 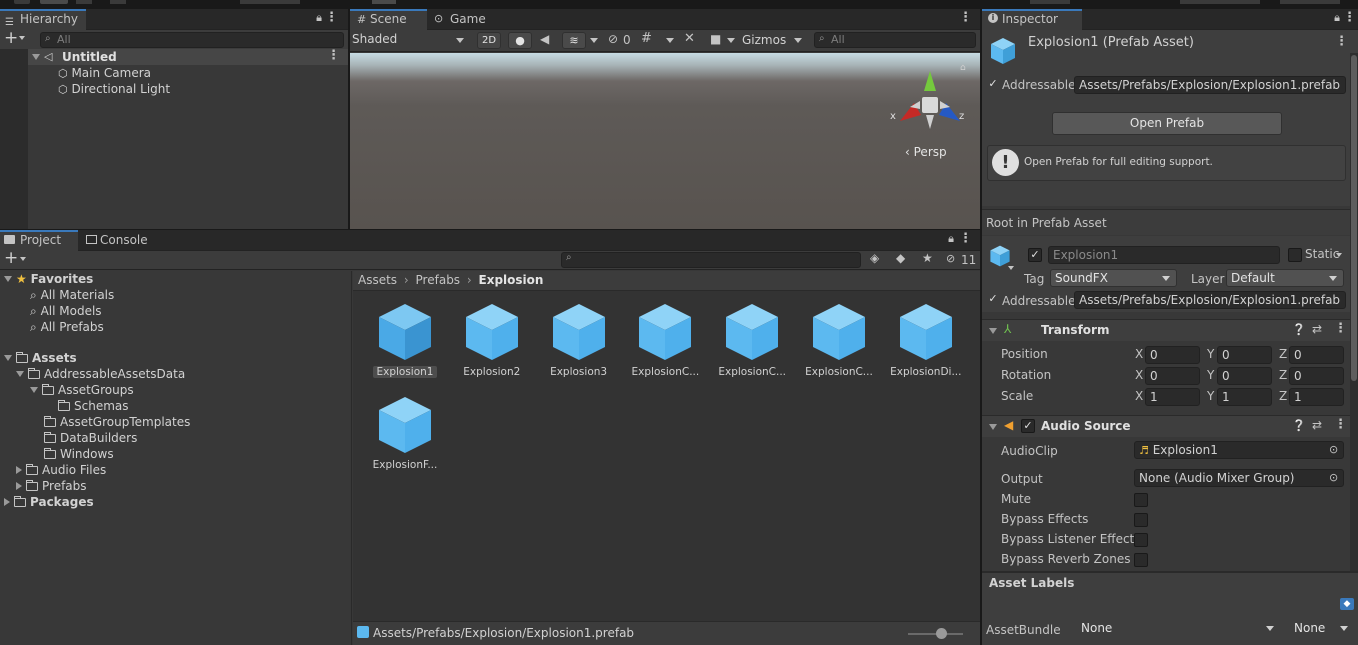 I want to click on header-menu-icon: ⋮, so click(x=1341, y=41).